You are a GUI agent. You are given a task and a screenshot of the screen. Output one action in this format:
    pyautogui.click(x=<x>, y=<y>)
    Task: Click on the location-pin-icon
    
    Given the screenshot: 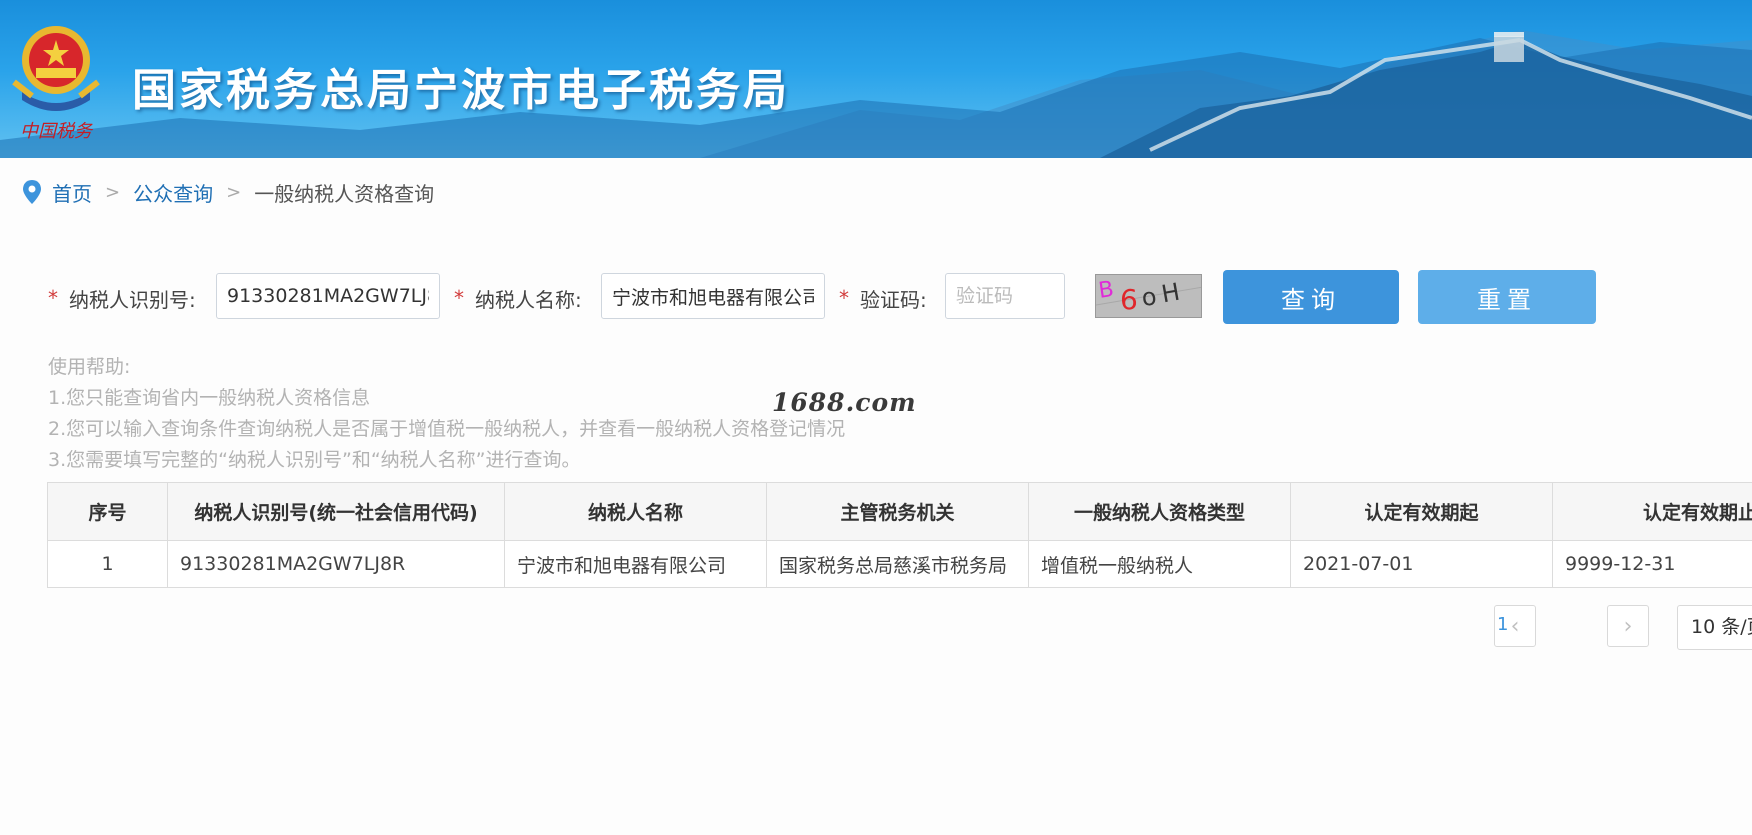 What is the action you would take?
    pyautogui.click(x=32, y=192)
    